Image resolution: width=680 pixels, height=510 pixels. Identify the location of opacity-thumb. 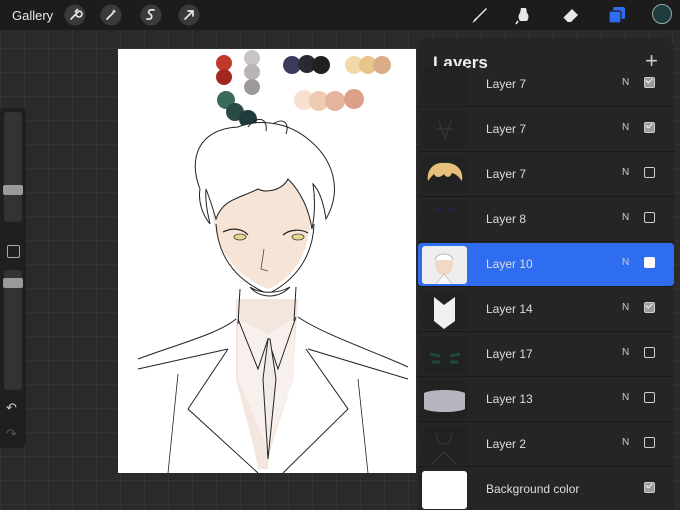
(13, 283).